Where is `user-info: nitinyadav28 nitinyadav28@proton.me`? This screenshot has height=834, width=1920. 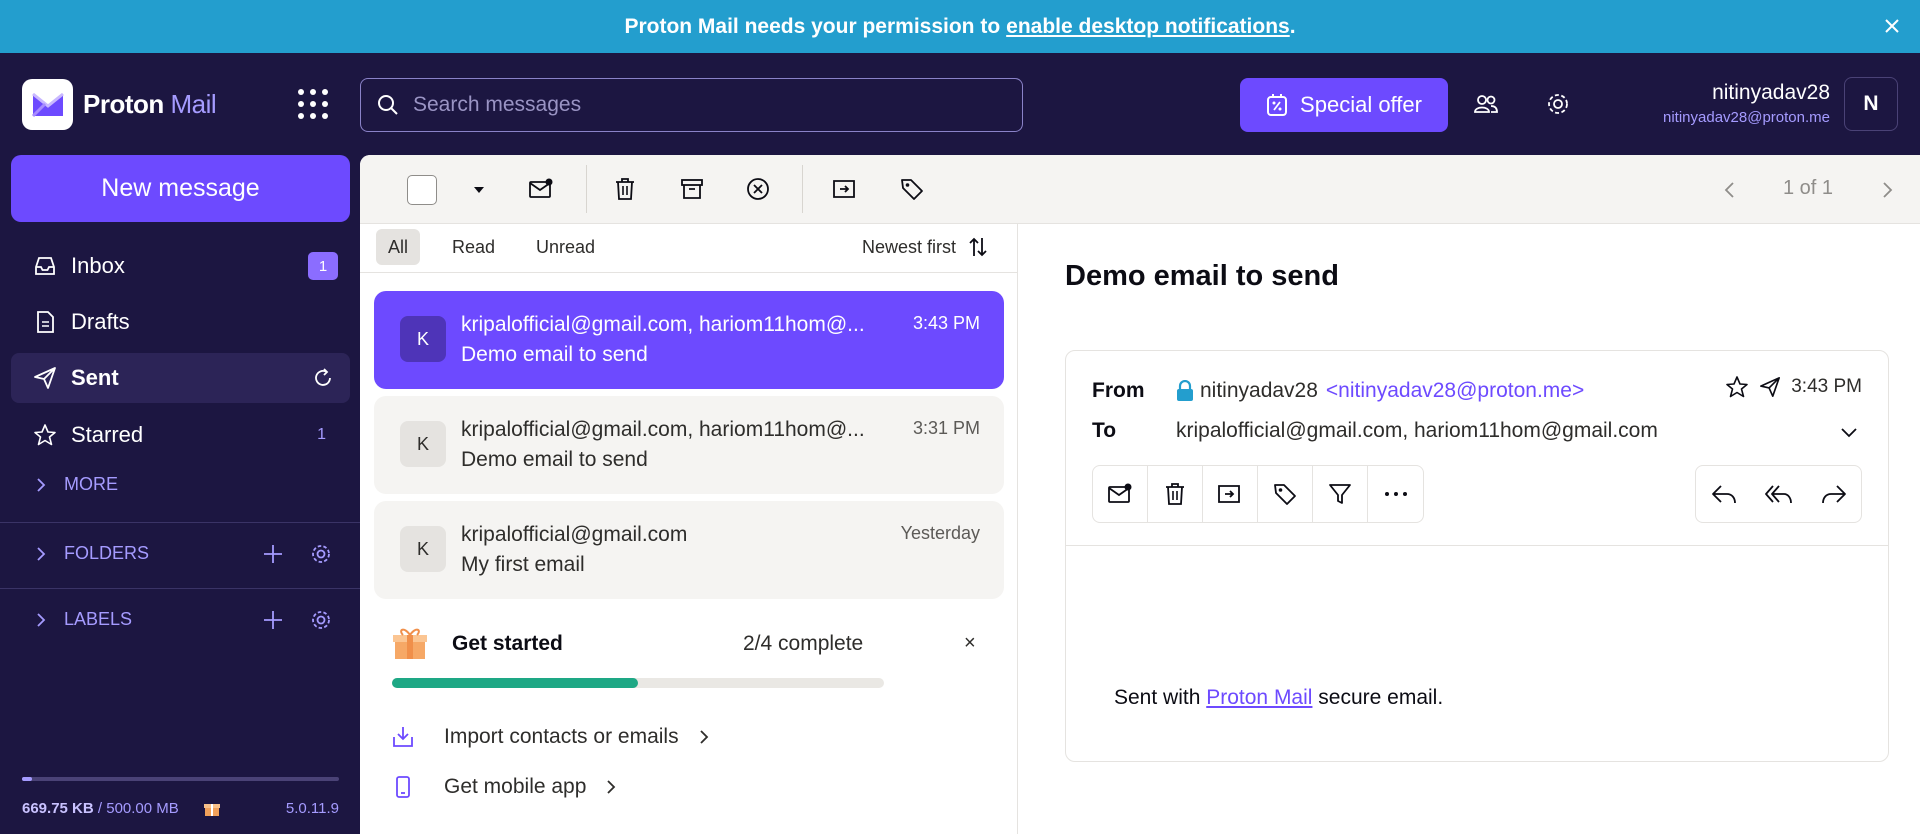
user-info: nitinyadav28 nitinyadav28@proton.me is located at coordinates (1746, 103).